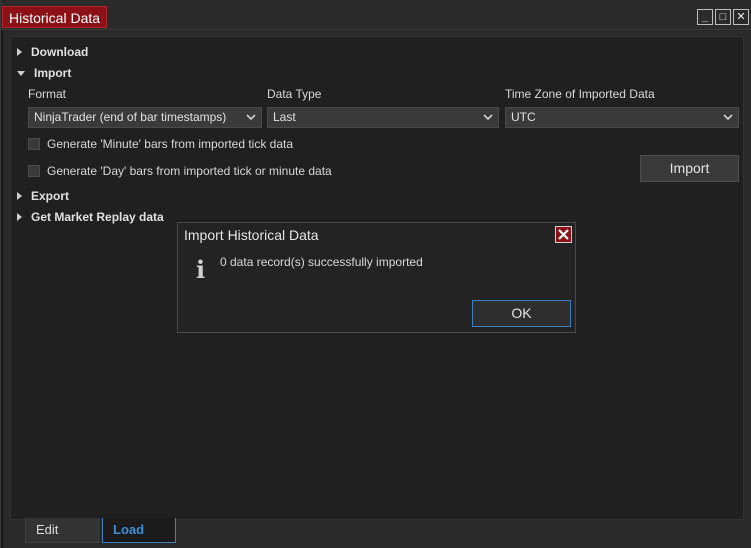 The height and width of the screenshot is (548, 751). I want to click on format-select-value: NinjaTrader (end of bar timestamps), so click(130, 117).